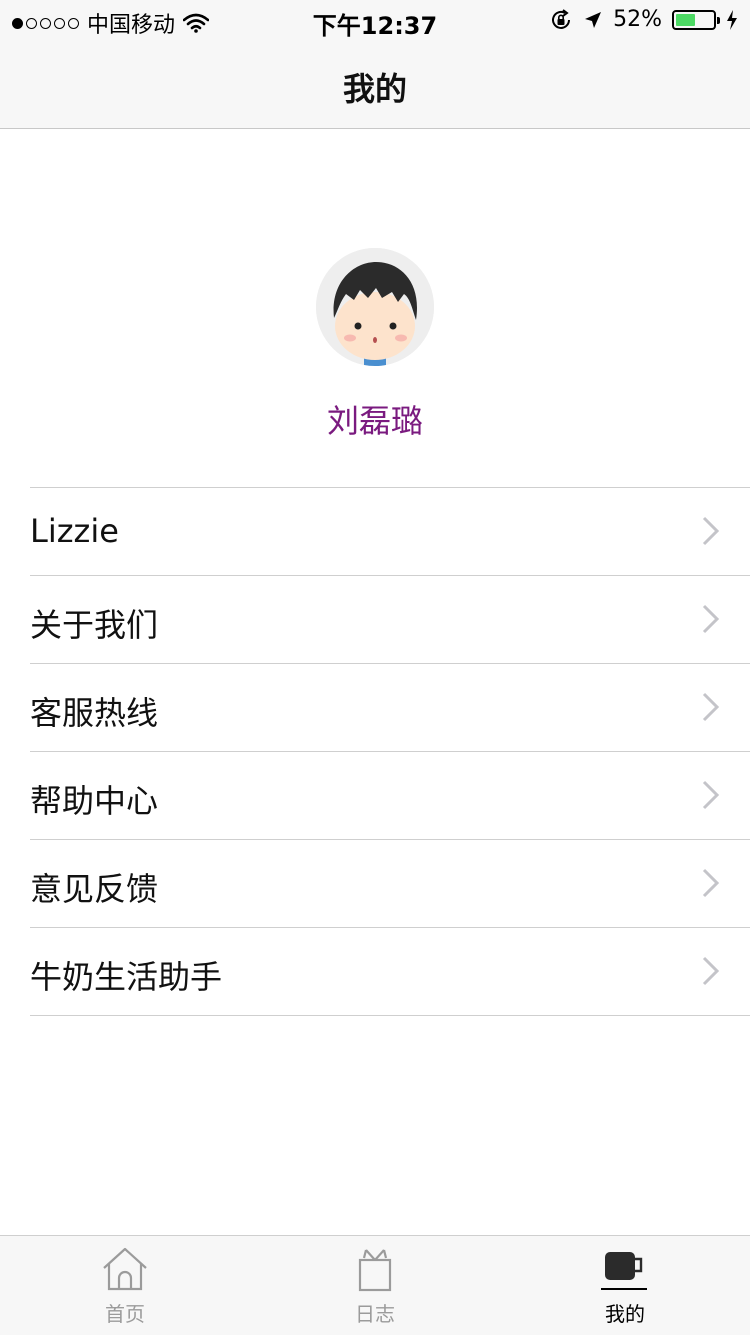 The image size is (750, 1335). Describe the element at coordinates (375, 1314) in the screenshot. I see `tab-label: 日志` at that location.